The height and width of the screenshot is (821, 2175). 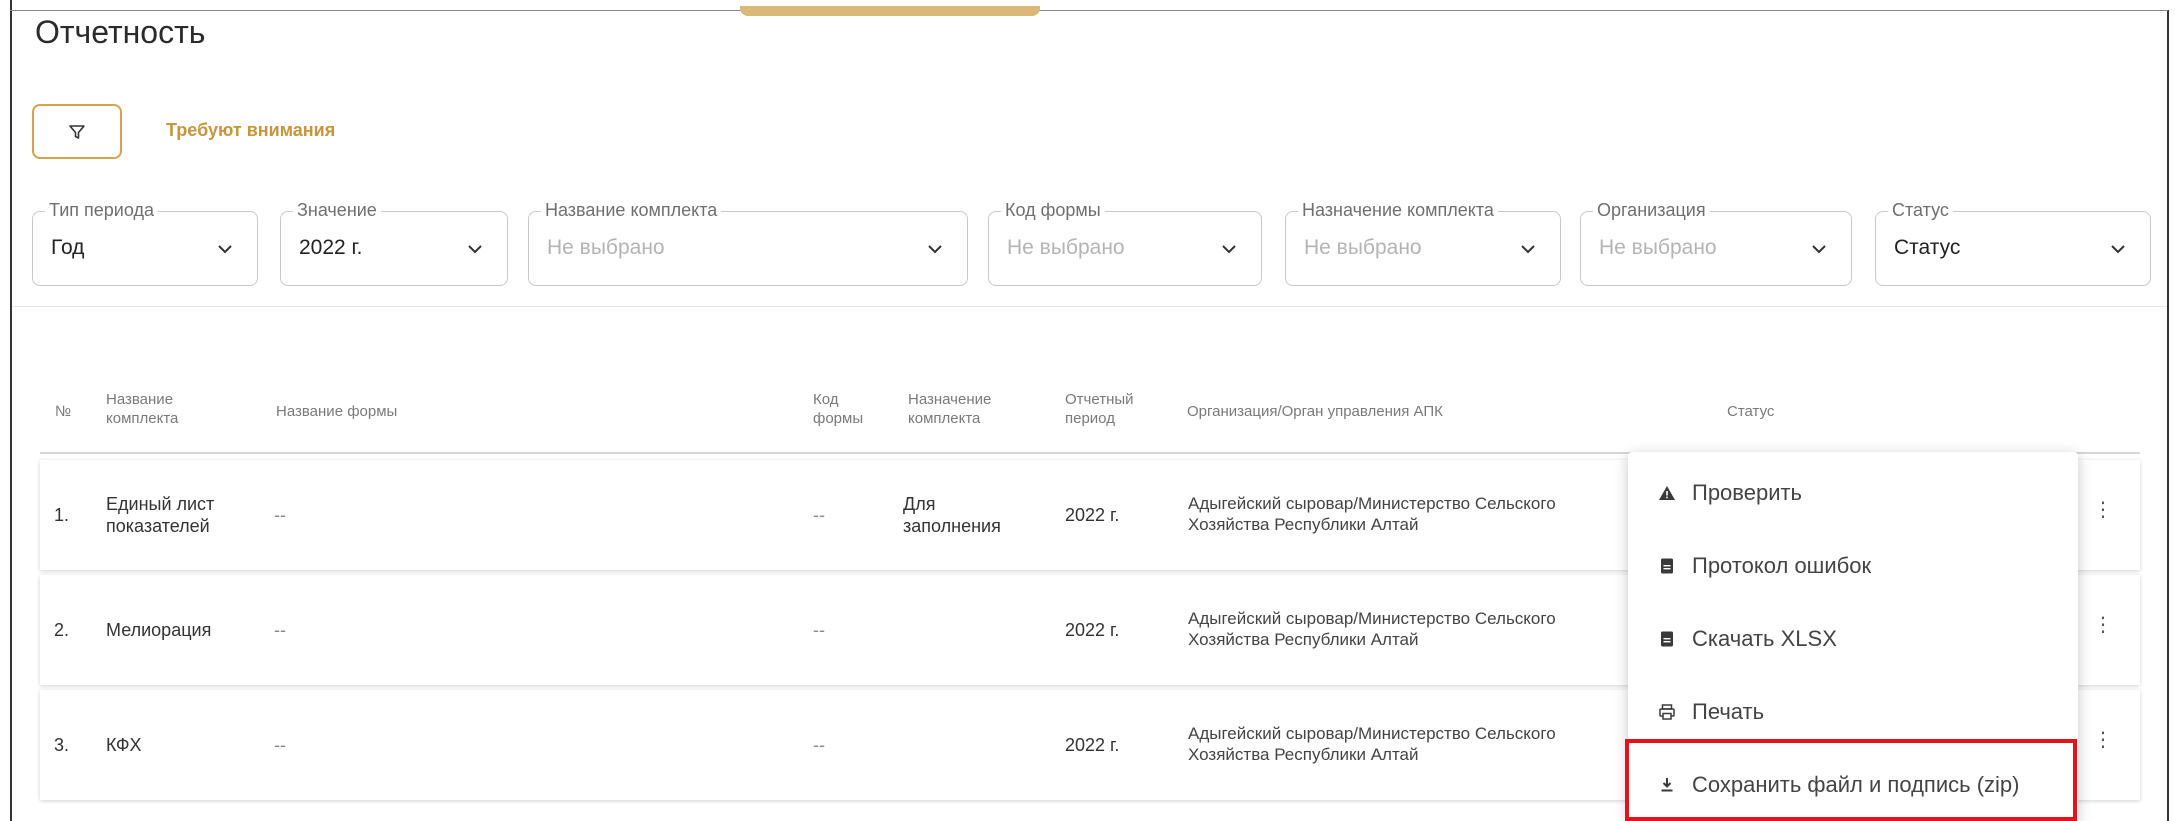 I want to click on menu-item-print-label: Печать, so click(x=1728, y=711).